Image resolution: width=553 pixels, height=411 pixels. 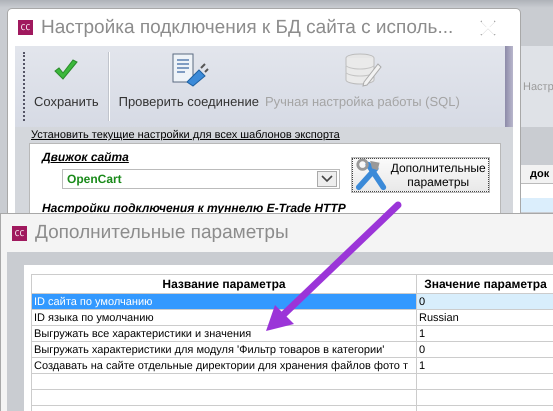 I want to click on table-cell: 0, so click(x=484, y=302).